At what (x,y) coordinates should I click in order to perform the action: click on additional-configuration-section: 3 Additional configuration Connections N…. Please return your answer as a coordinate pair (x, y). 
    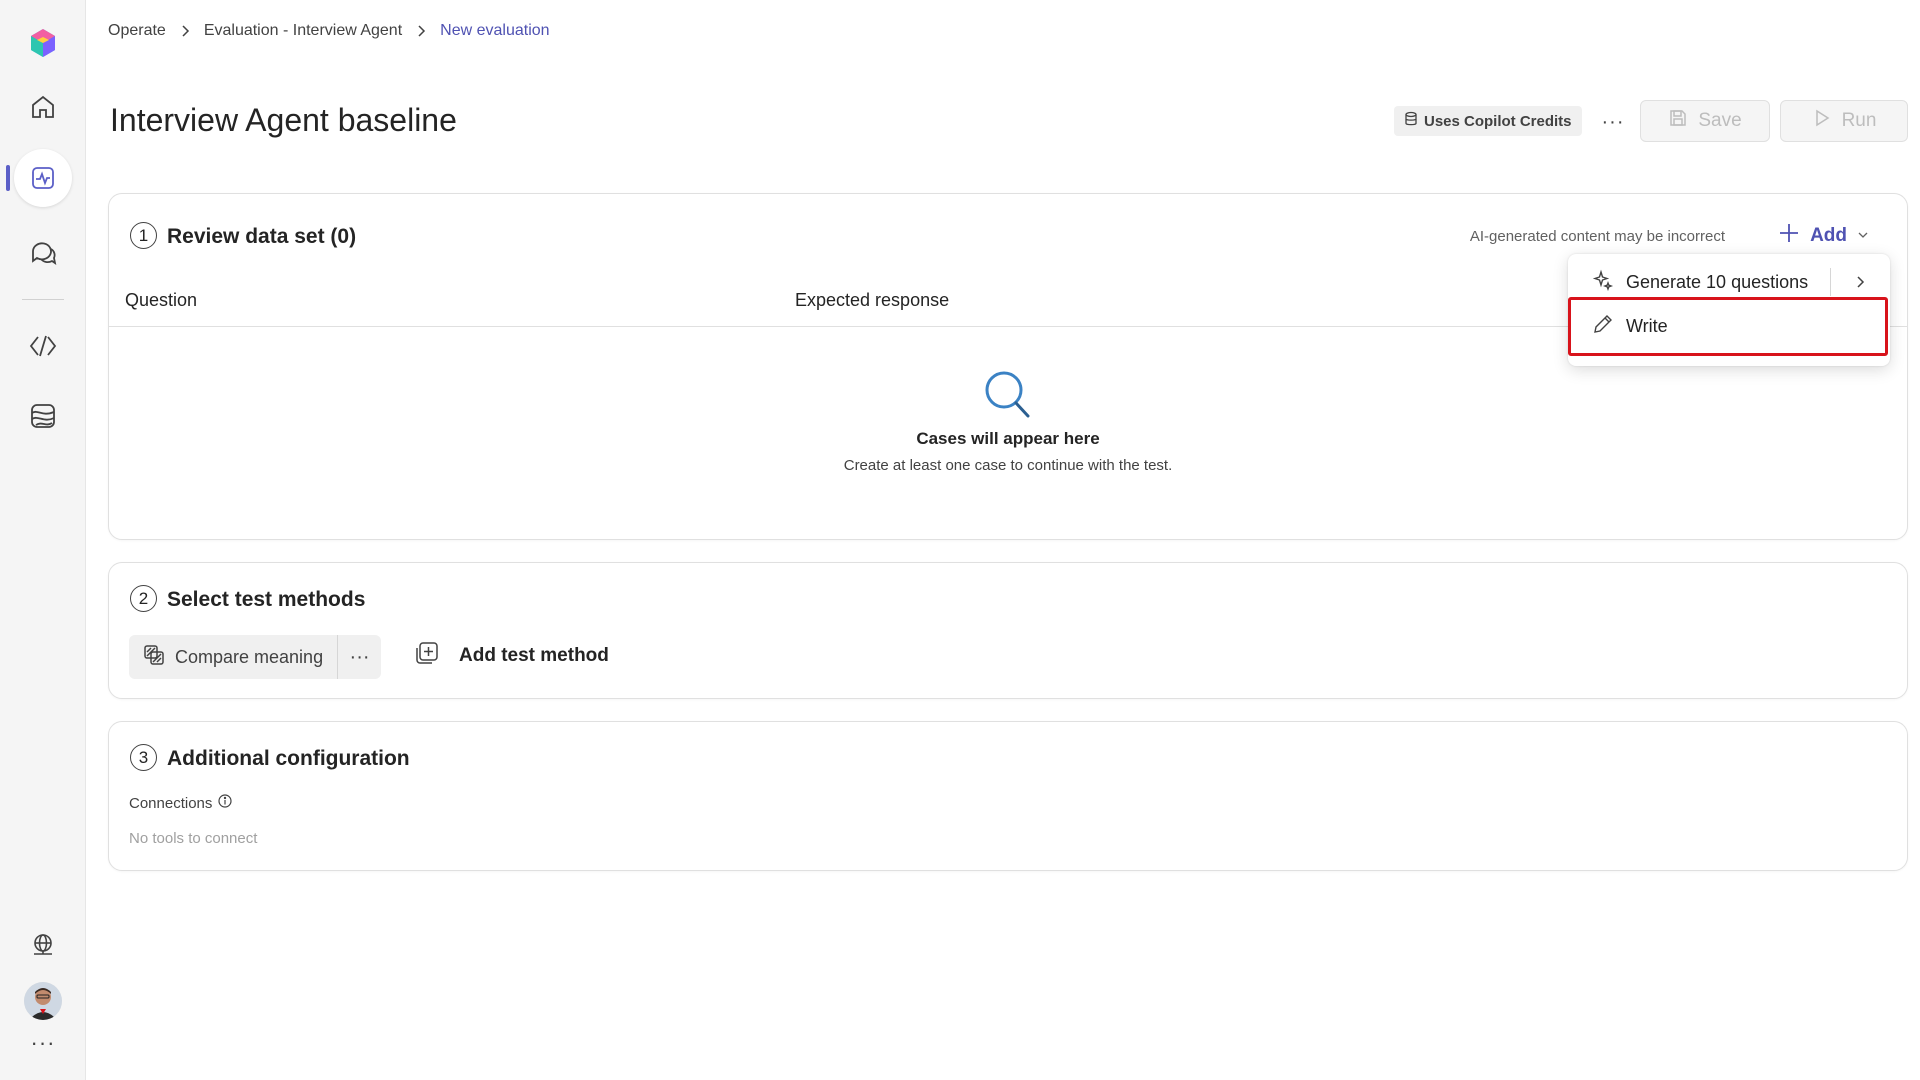
    Looking at the image, I should click on (1008, 796).